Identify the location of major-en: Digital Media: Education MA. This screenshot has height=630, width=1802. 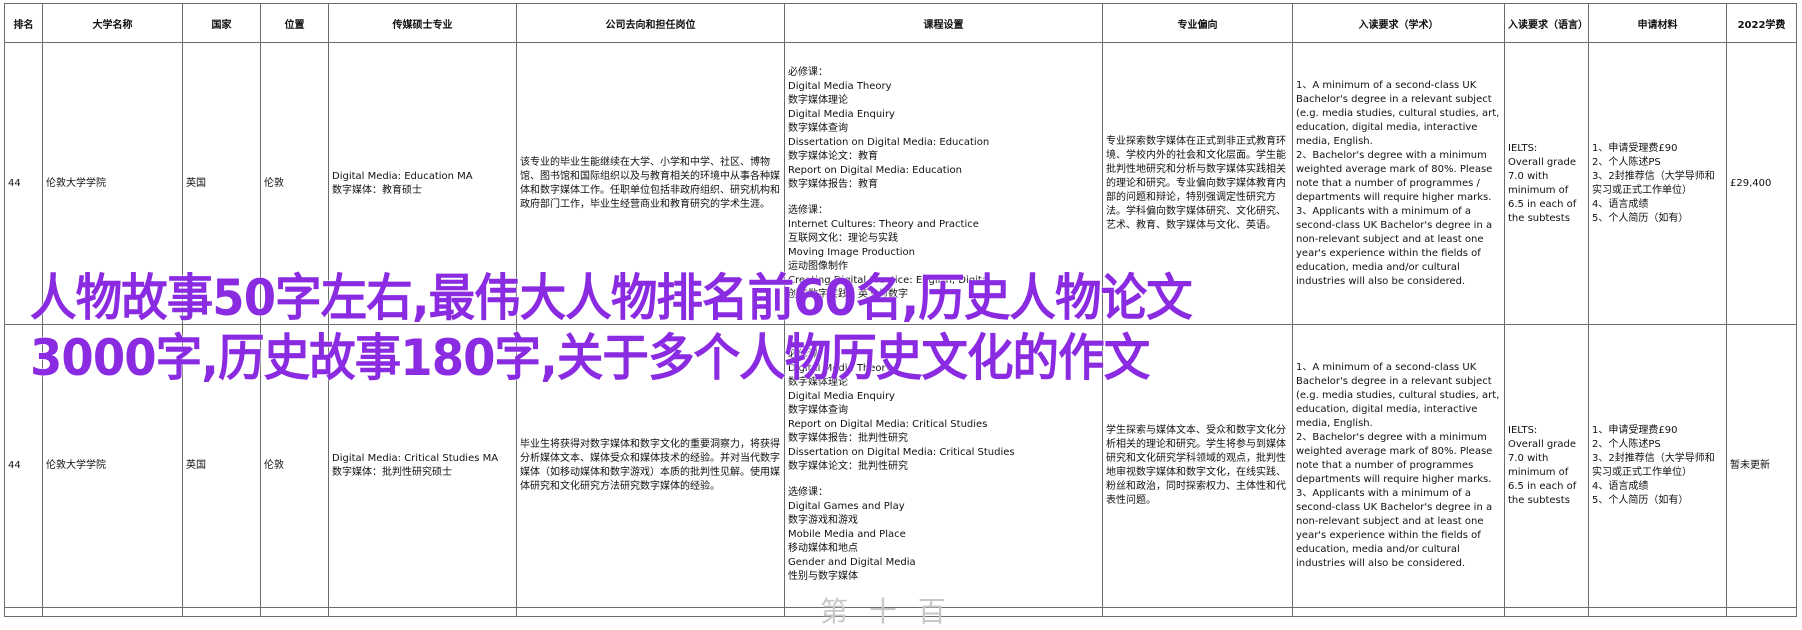
(402, 176).